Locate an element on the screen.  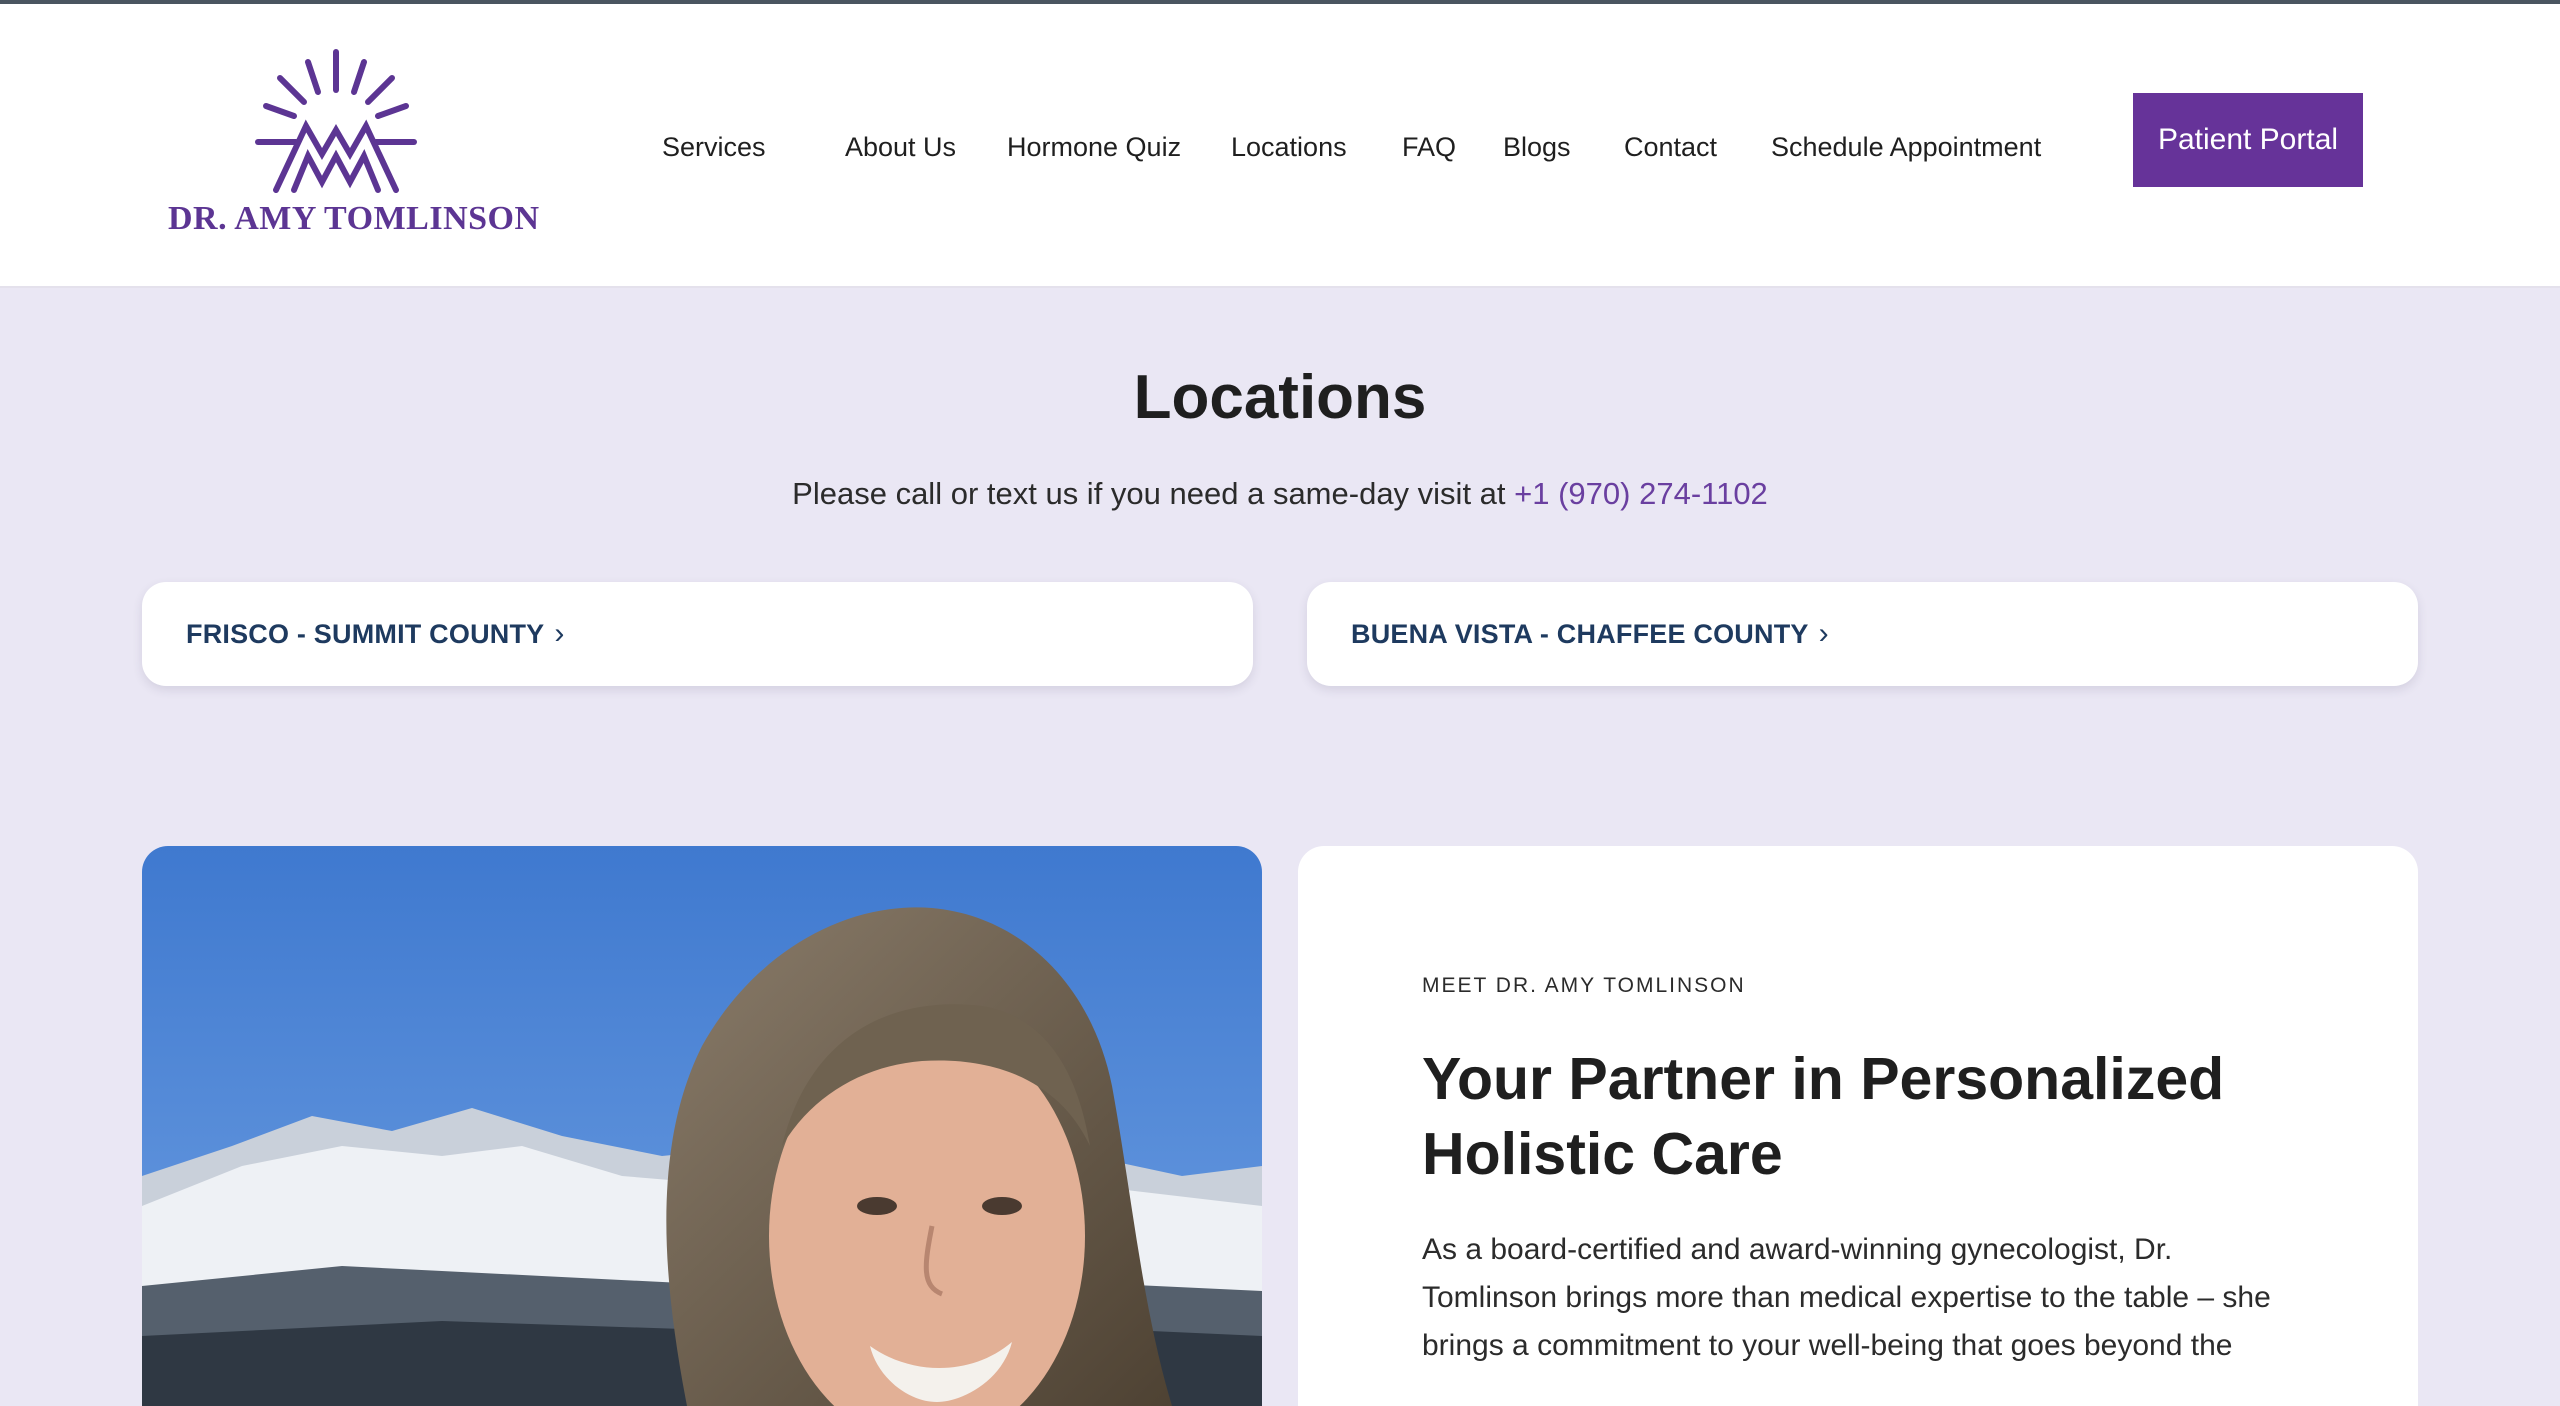
phone-link: +1 (970) 274-1102 is located at coordinates (1641, 493).